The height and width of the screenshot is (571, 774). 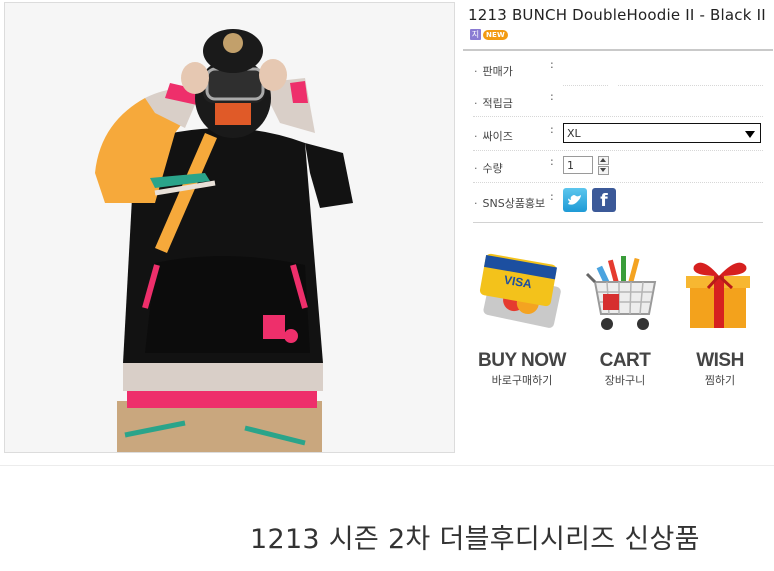 I want to click on wish-subtitle: 찜하기, so click(x=720, y=380).